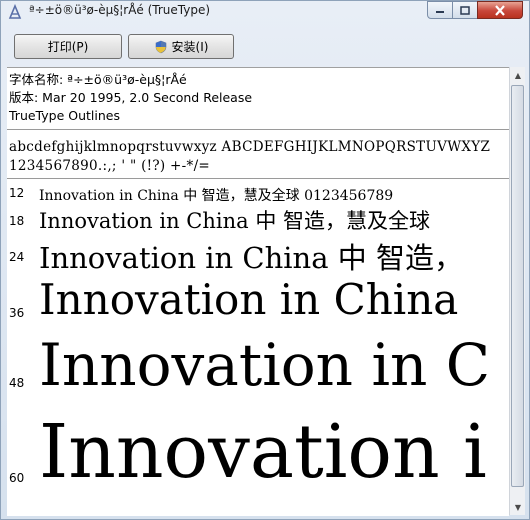  What do you see at coordinates (265, 365) in the screenshot?
I see `sample-text: Innovation in C` at bounding box center [265, 365].